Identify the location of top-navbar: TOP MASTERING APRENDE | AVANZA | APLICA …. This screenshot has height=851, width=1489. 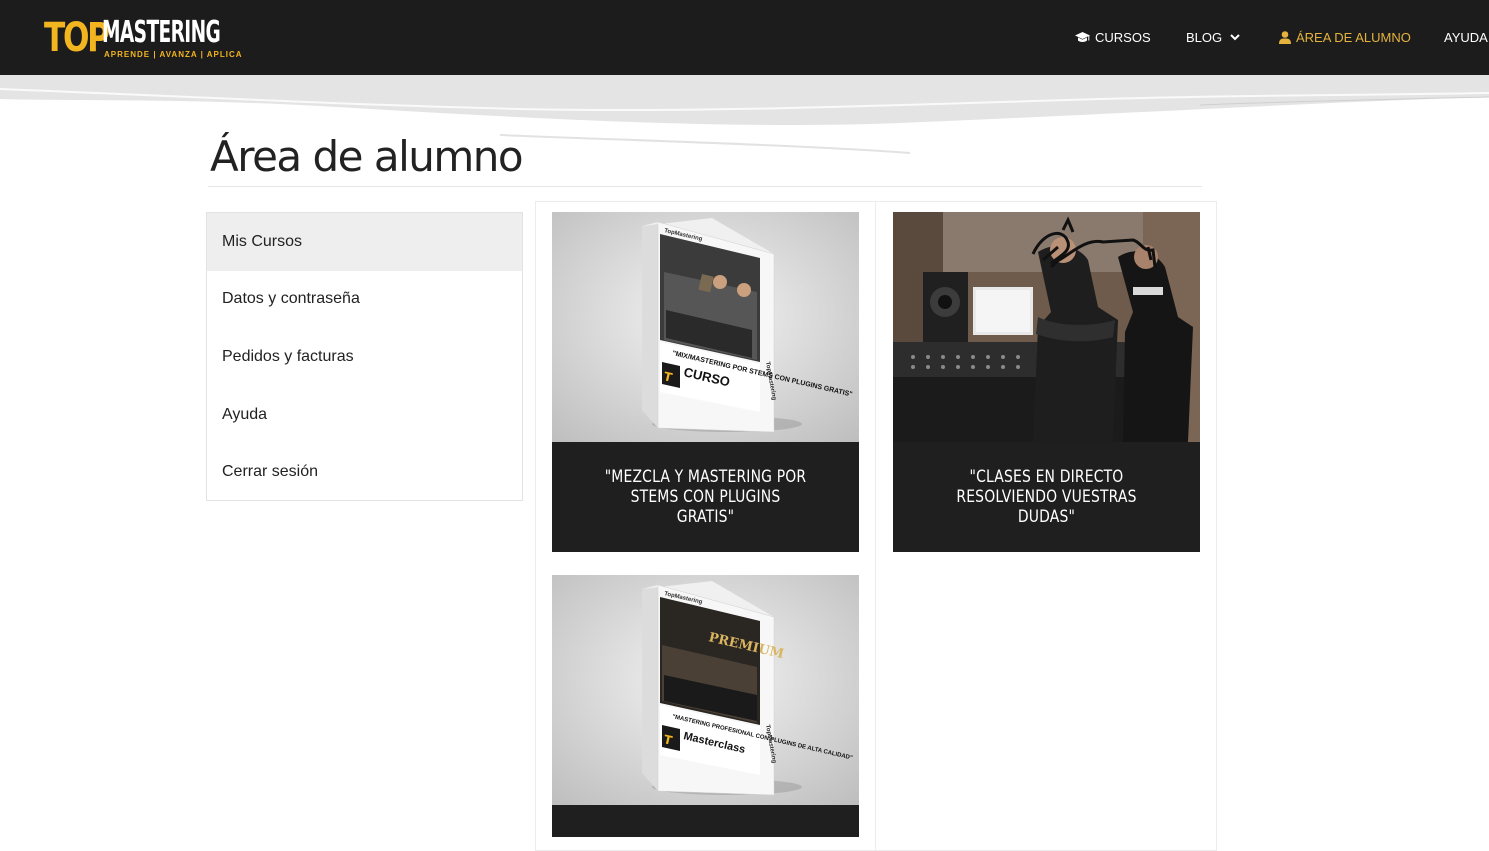
(744, 37).